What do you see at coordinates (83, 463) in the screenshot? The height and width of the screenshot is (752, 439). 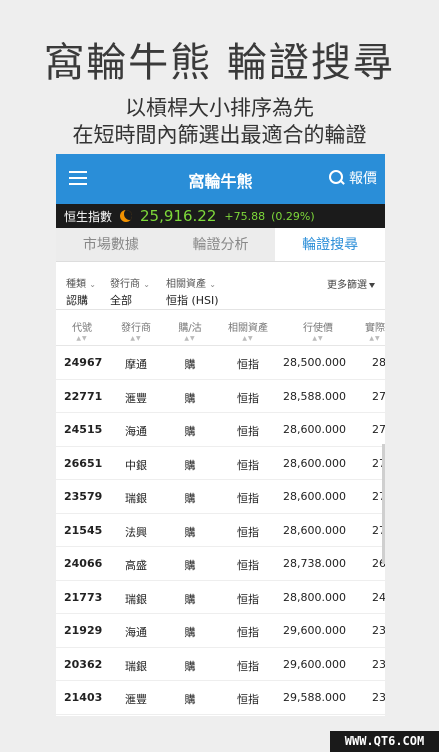 I see `cell-code: 26651` at bounding box center [83, 463].